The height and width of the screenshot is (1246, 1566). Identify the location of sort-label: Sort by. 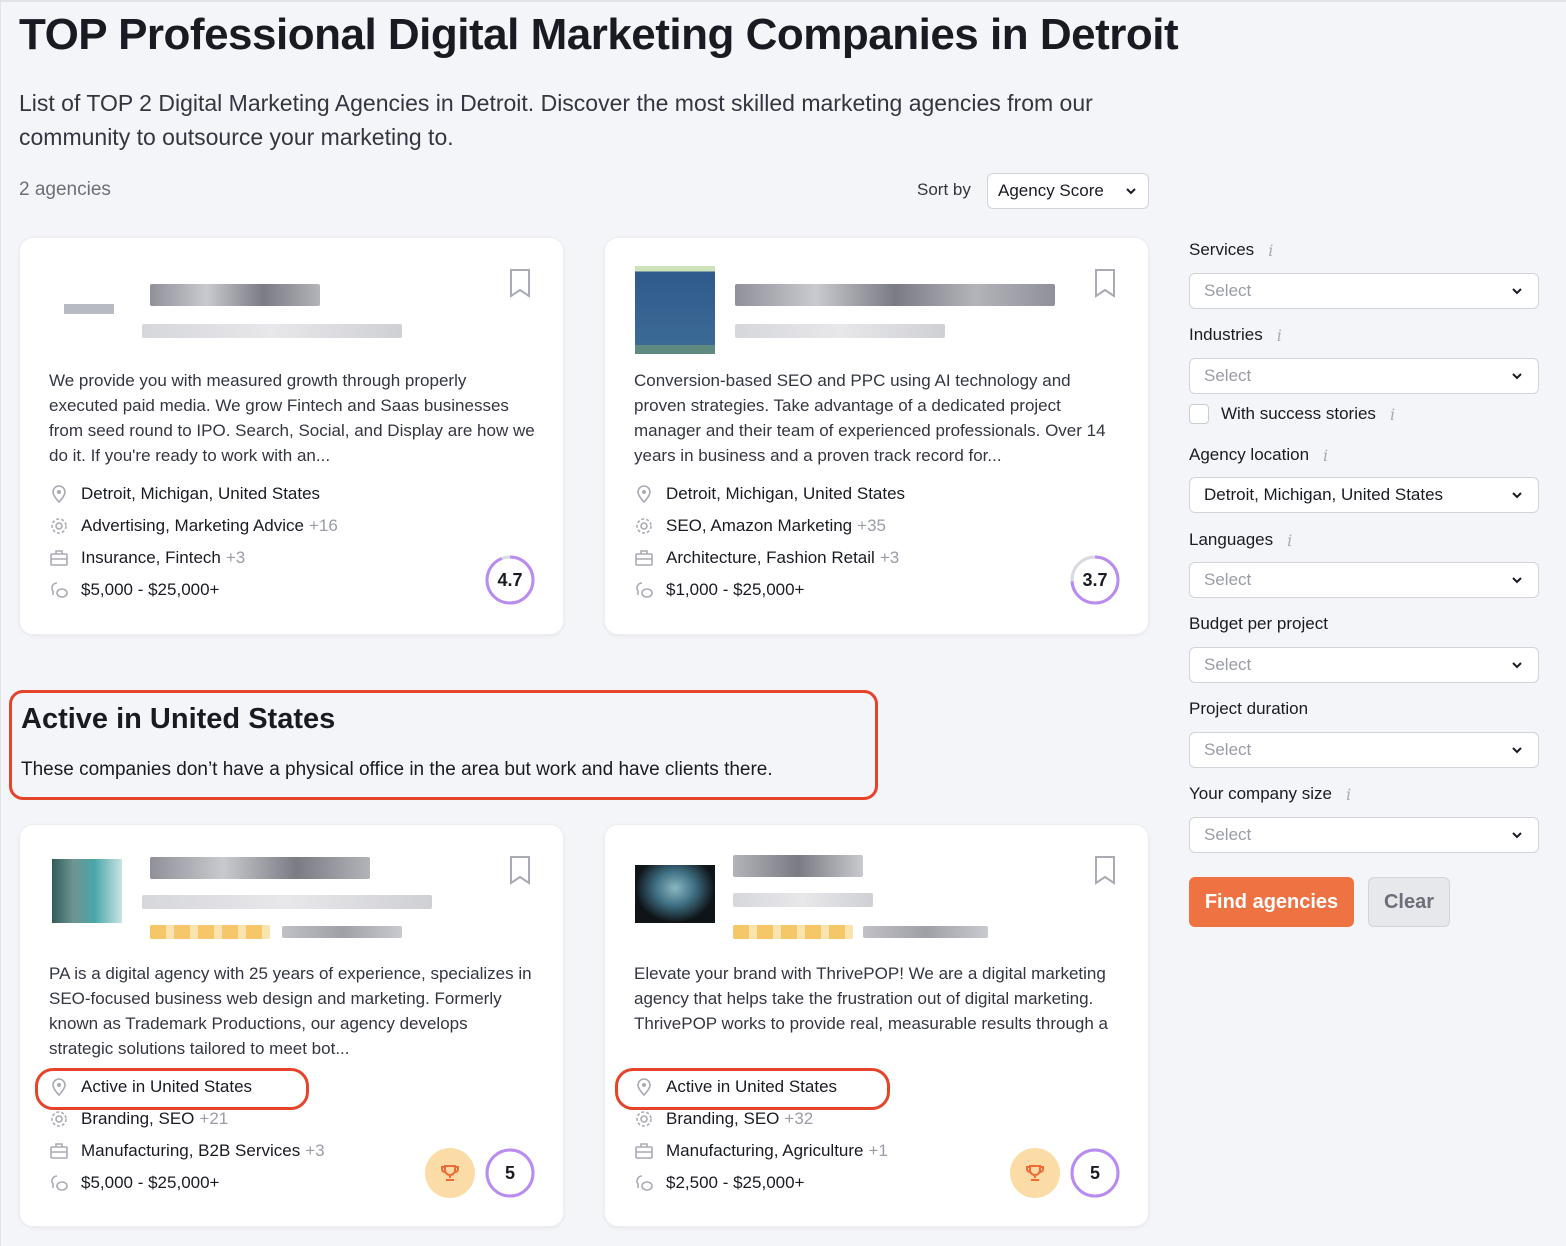
(944, 189).